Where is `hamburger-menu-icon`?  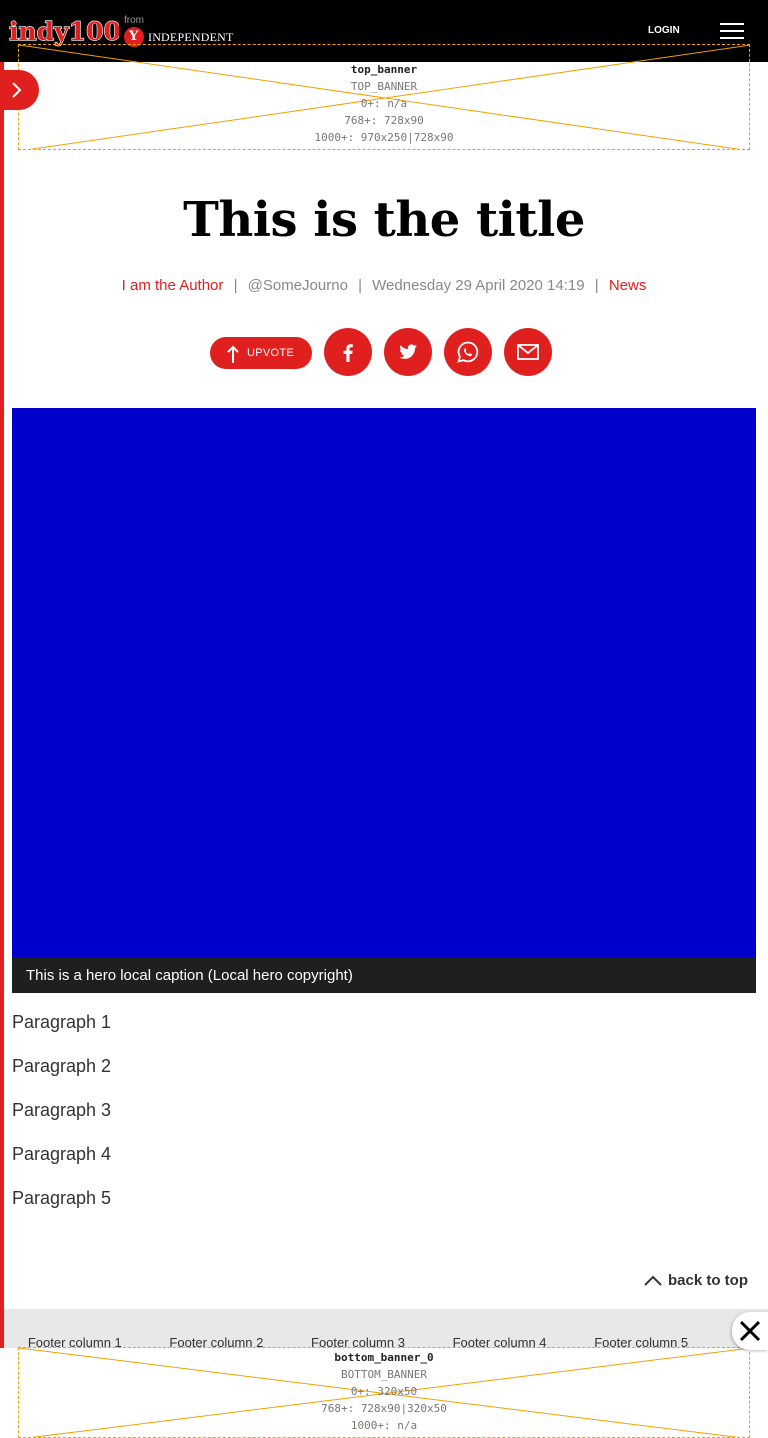 hamburger-menu-icon is located at coordinates (733, 30).